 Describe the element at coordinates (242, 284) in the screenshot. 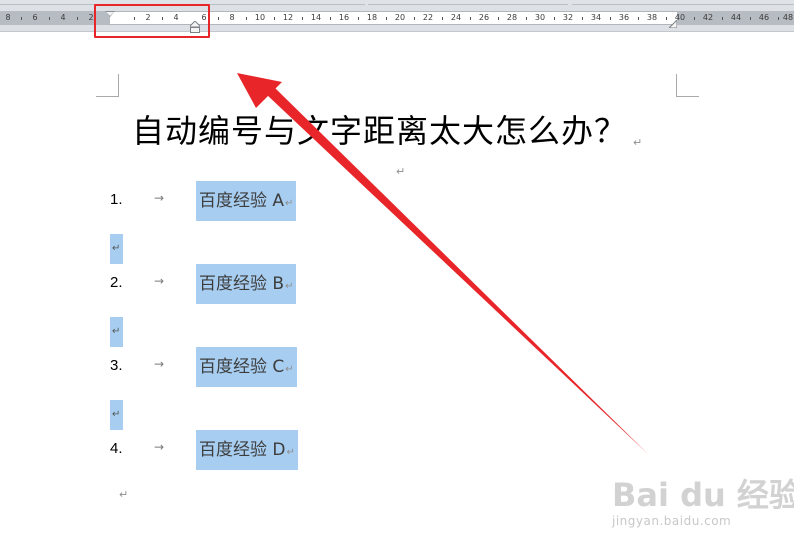

I see `list-item-label: 百度经验 B` at that location.